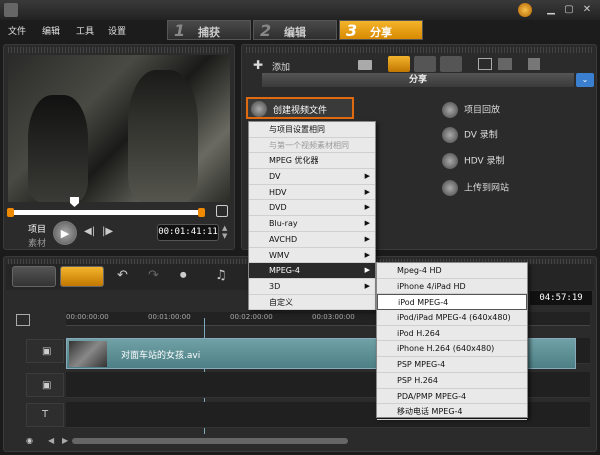 The height and width of the screenshot is (455, 600). Describe the element at coordinates (87, 317) in the screenshot. I see `ruler-tick-label: 00:00:00:00` at that location.